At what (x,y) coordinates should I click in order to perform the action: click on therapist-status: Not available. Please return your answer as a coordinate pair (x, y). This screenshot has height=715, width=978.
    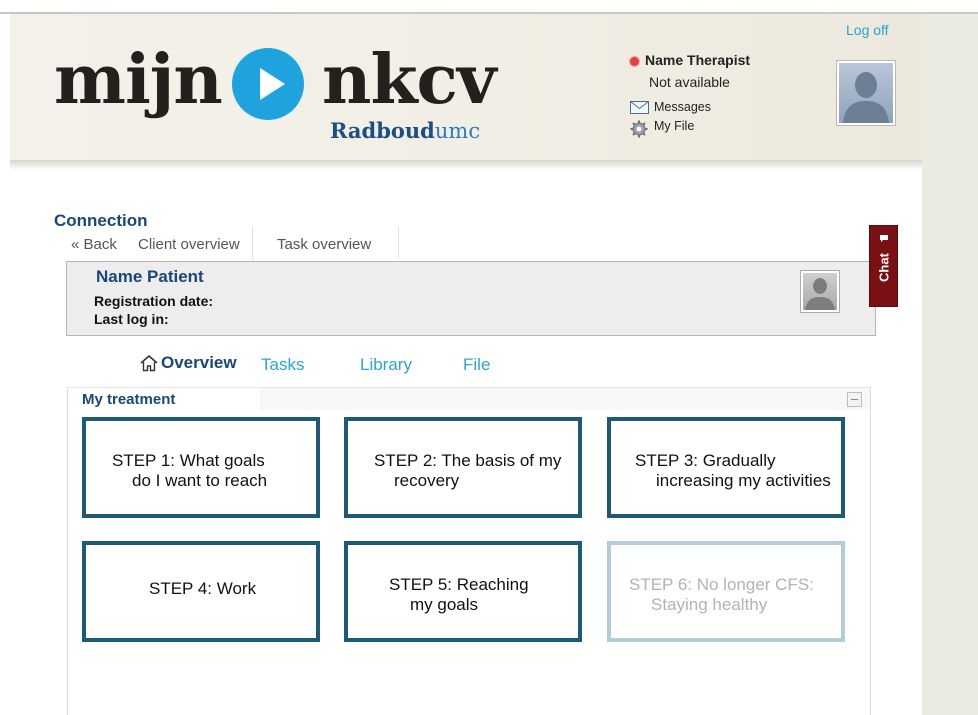
    Looking at the image, I should click on (689, 82).